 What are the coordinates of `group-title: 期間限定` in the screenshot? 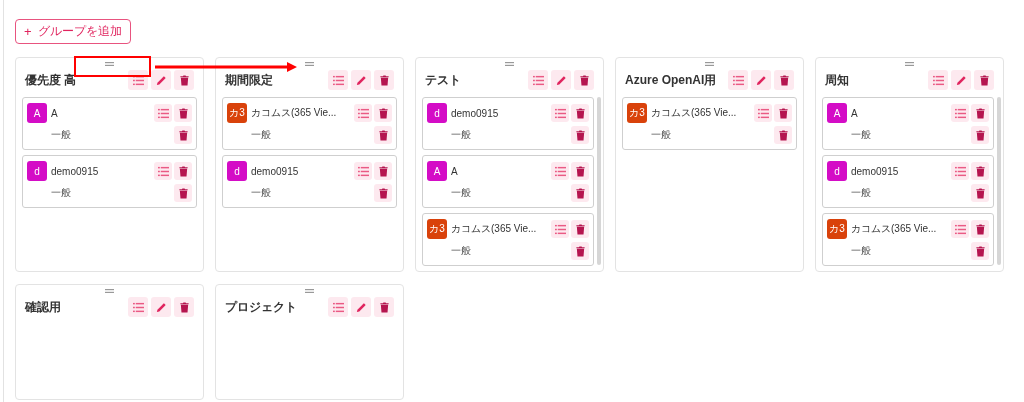 It's located at (249, 80).